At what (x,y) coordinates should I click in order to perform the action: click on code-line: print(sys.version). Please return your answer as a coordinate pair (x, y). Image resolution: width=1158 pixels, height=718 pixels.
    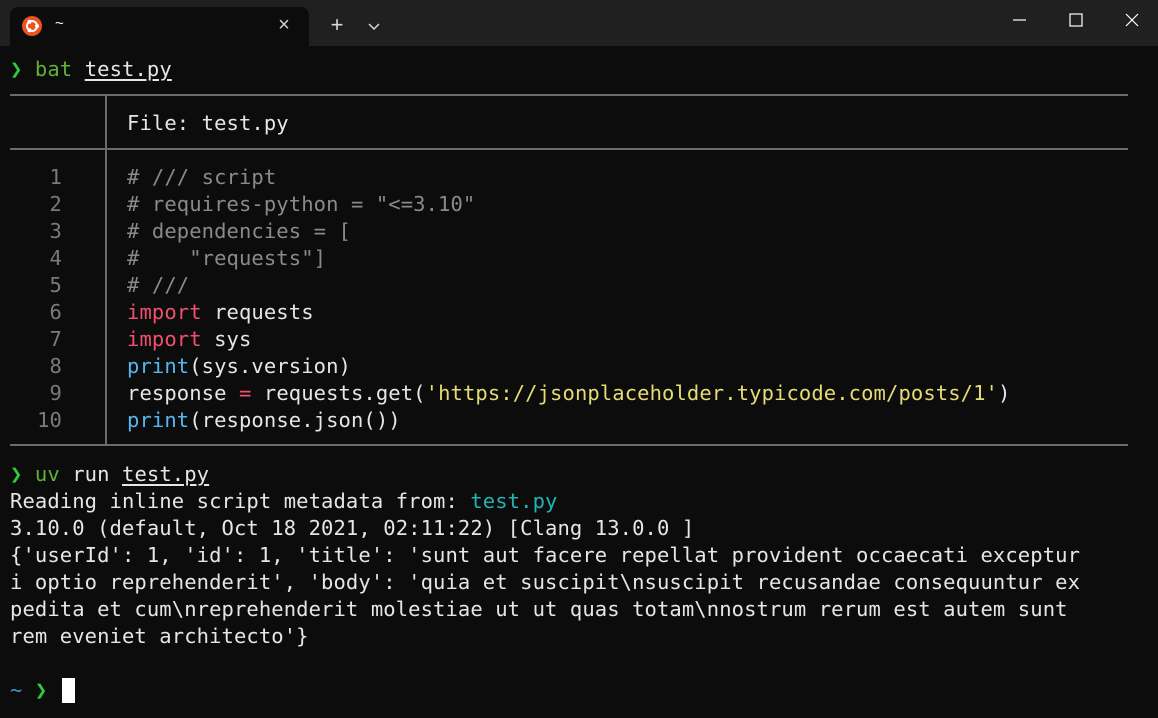
    Looking at the image, I should click on (239, 366).